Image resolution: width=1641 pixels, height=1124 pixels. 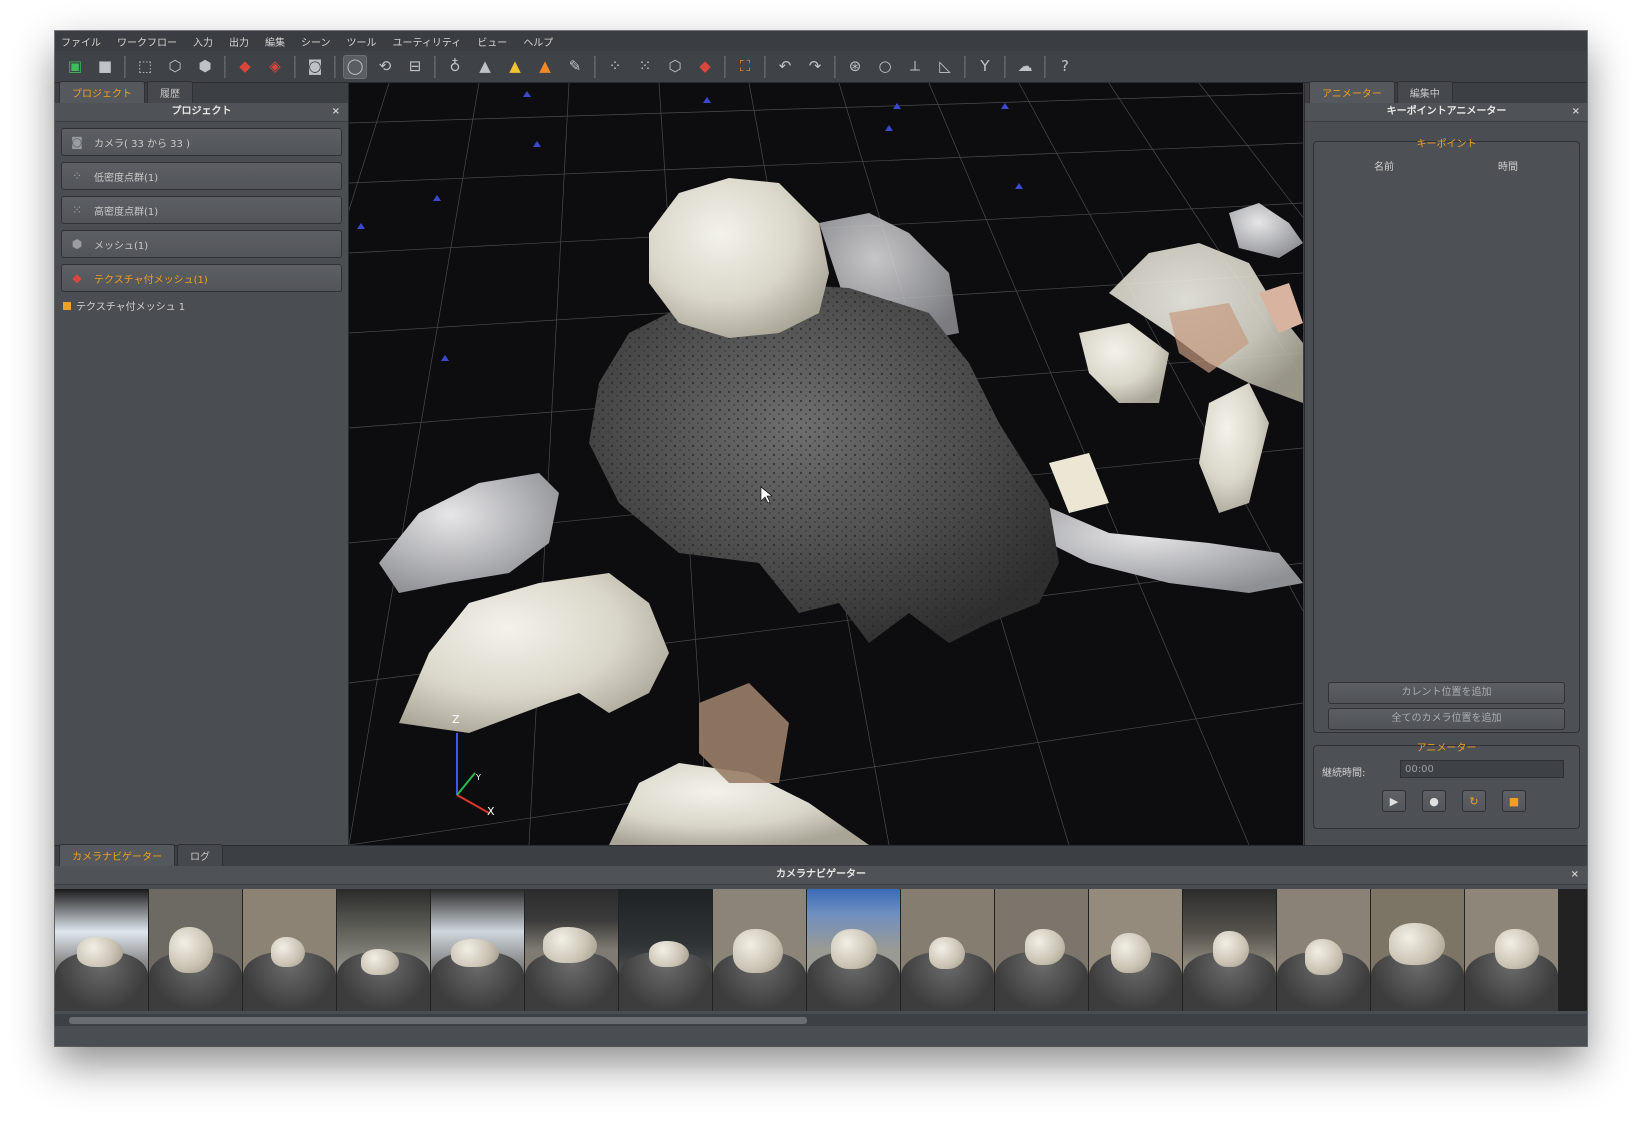 I want to click on tab-camera-navigator: カメラナビゲーター, so click(x=117, y=855).